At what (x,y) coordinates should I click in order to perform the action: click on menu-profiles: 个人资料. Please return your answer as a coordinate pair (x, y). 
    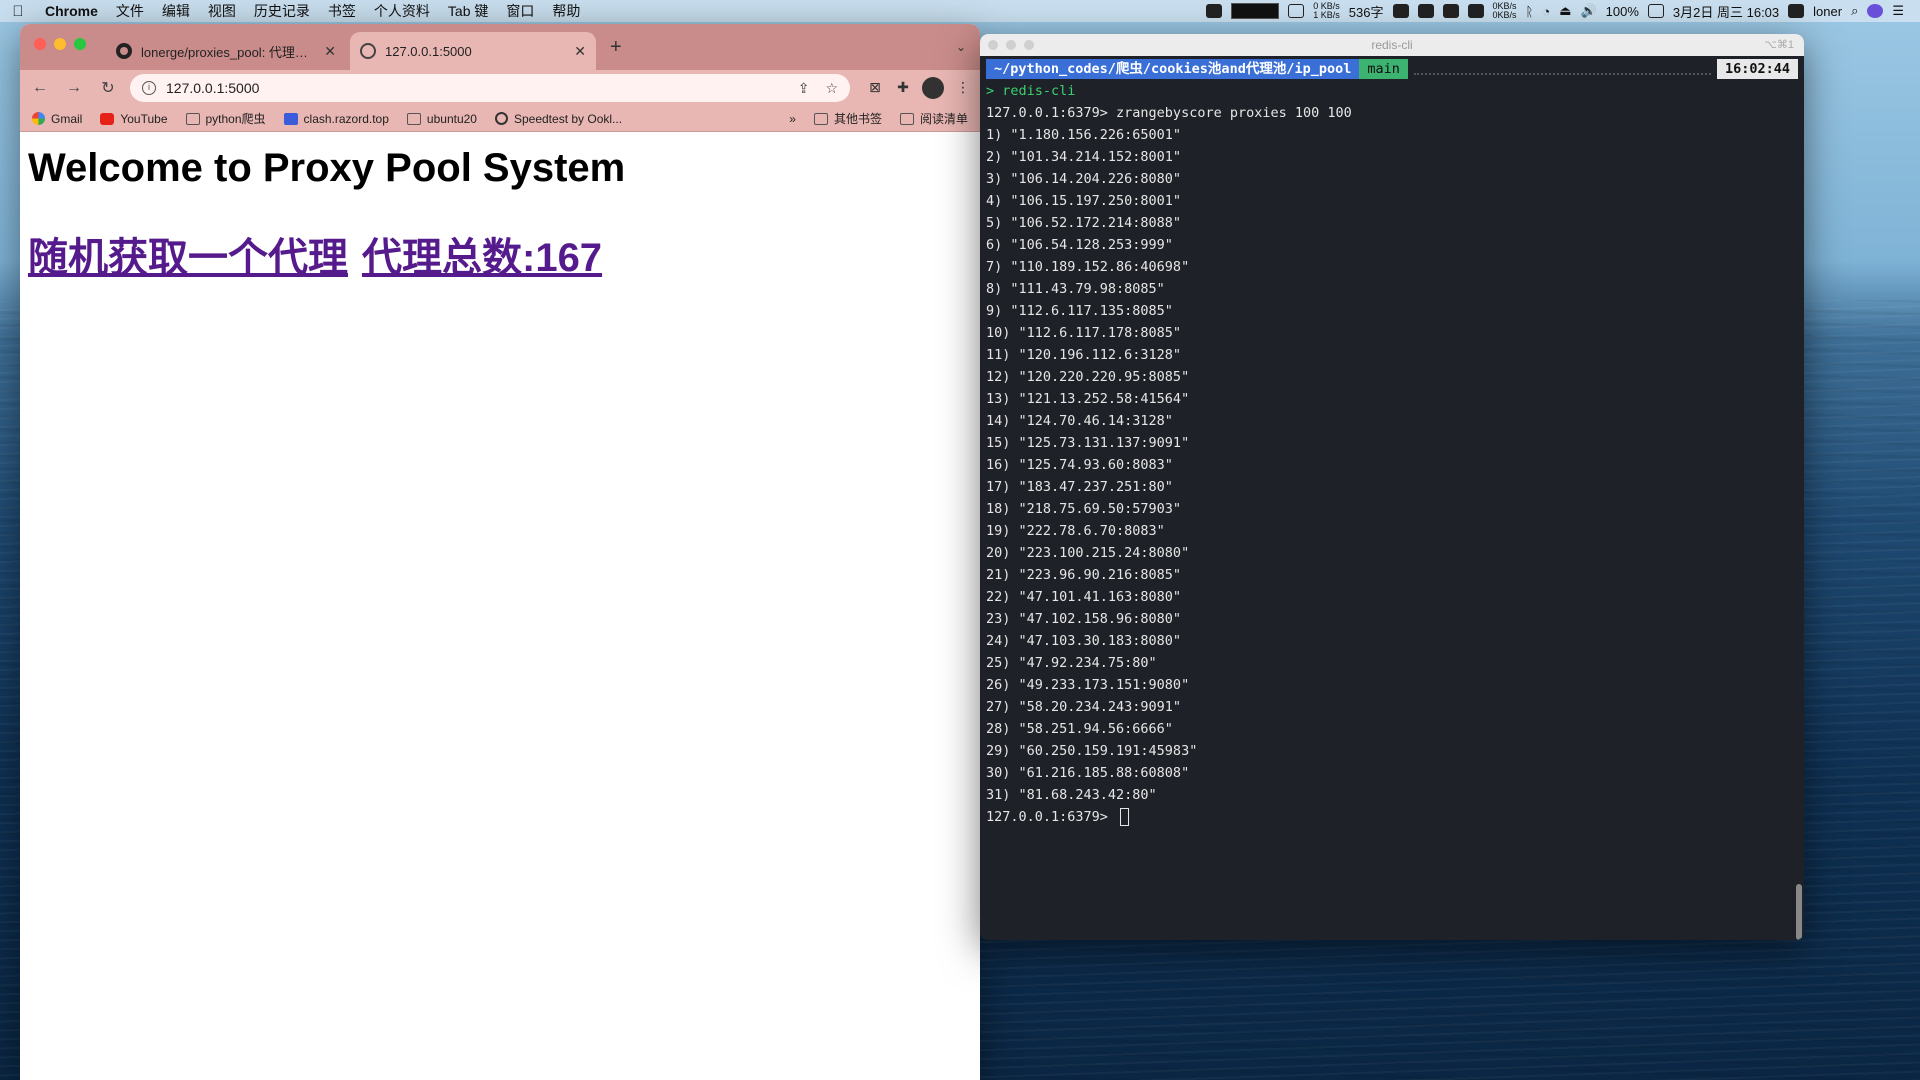
    Looking at the image, I should click on (402, 11).